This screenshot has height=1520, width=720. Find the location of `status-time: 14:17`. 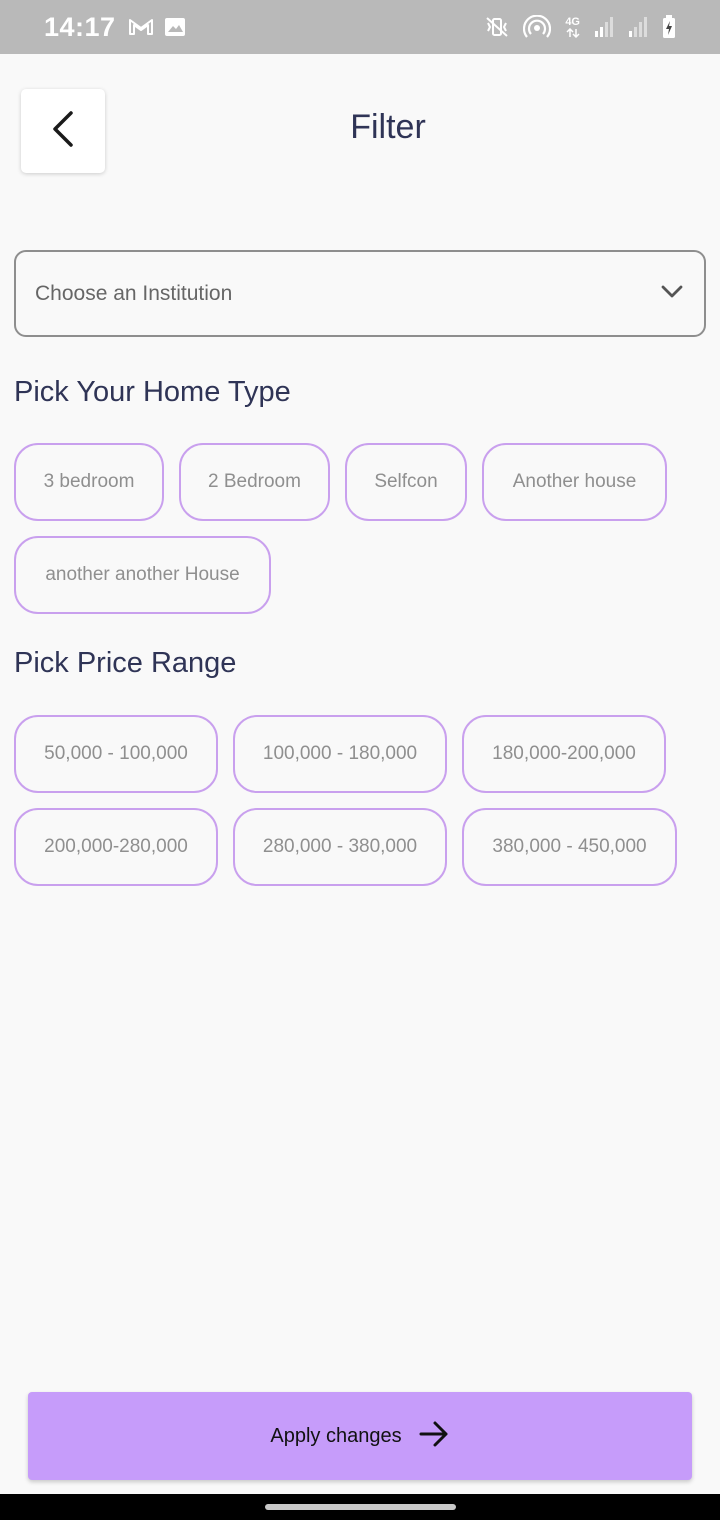

status-time: 14:17 is located at coordinates (80, 26).